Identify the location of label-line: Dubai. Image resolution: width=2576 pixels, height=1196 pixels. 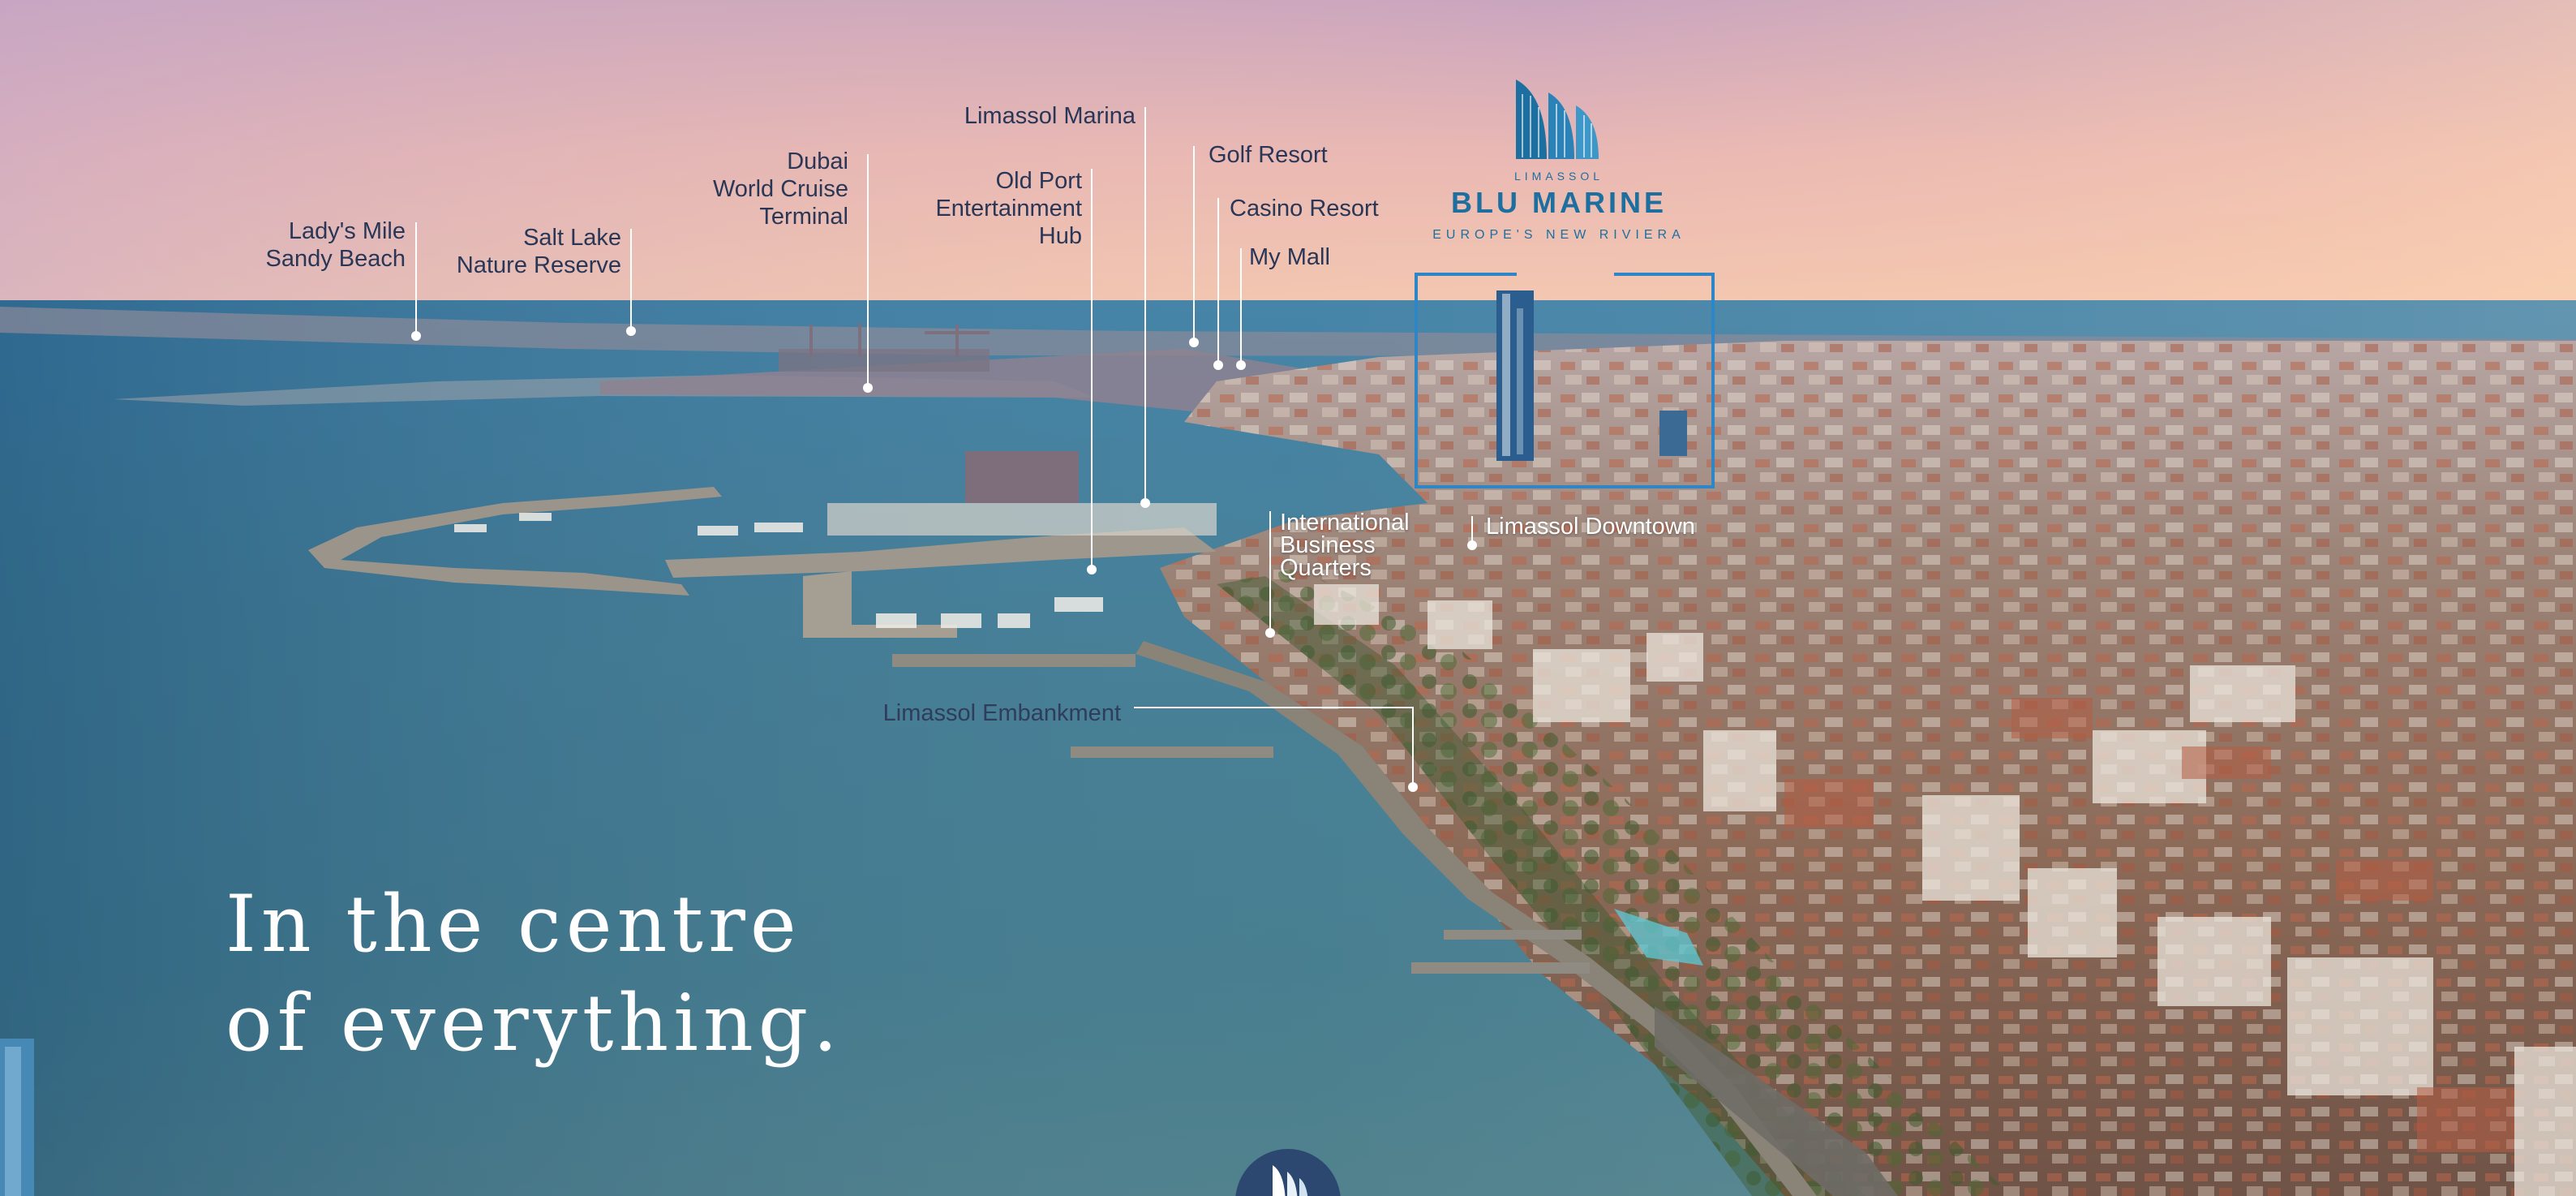
(817, 161).